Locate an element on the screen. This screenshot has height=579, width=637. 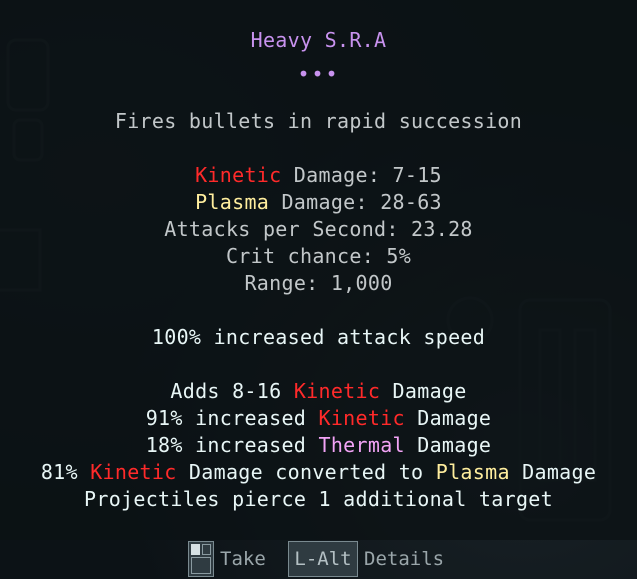
stat-attacks-per-second: Attacks per Second: 23.28 is located at coordinates (318, 229).